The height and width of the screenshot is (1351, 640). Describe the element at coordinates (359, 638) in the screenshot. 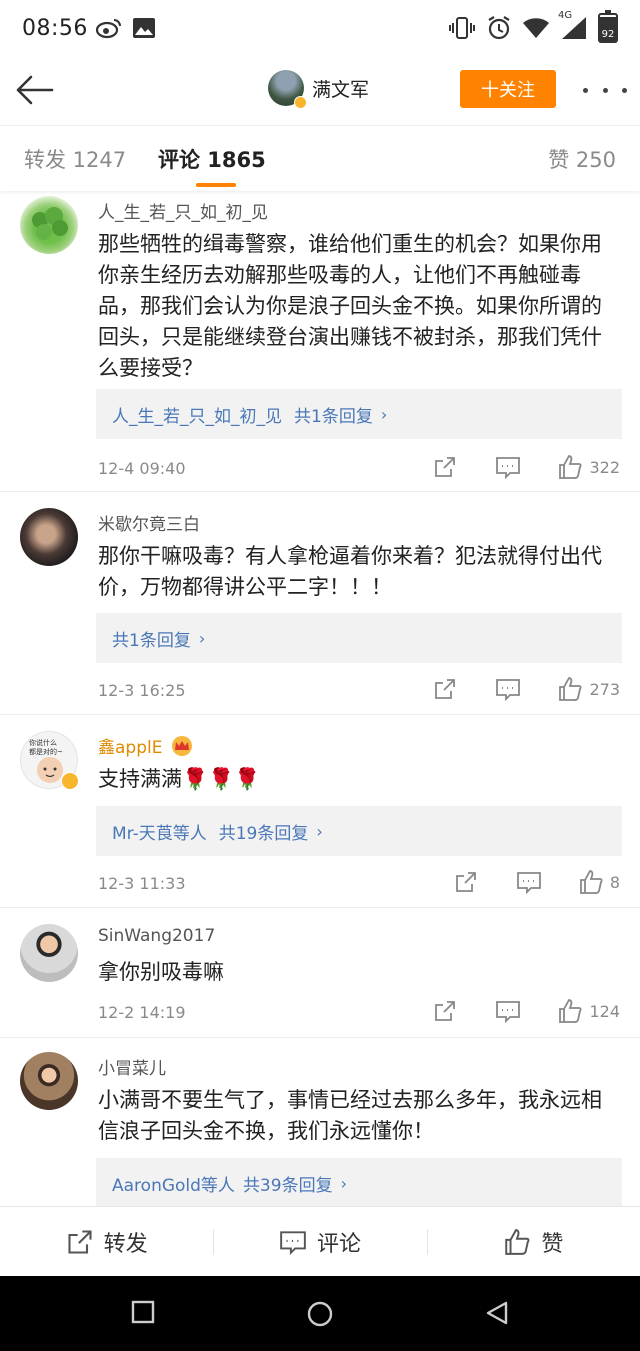

I see `reply-summary: 共1条回复 ›` at that location.